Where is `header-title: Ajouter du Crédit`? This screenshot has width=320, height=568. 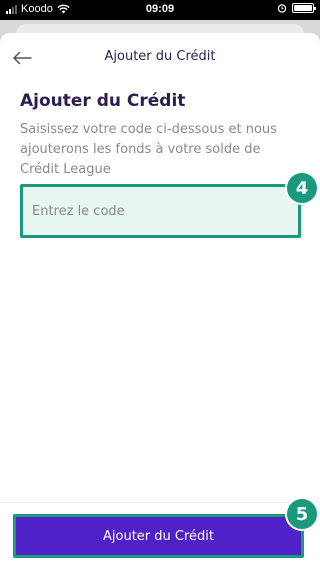
header-title: Ajouter du Crédit is located at coordinates (160, 56).